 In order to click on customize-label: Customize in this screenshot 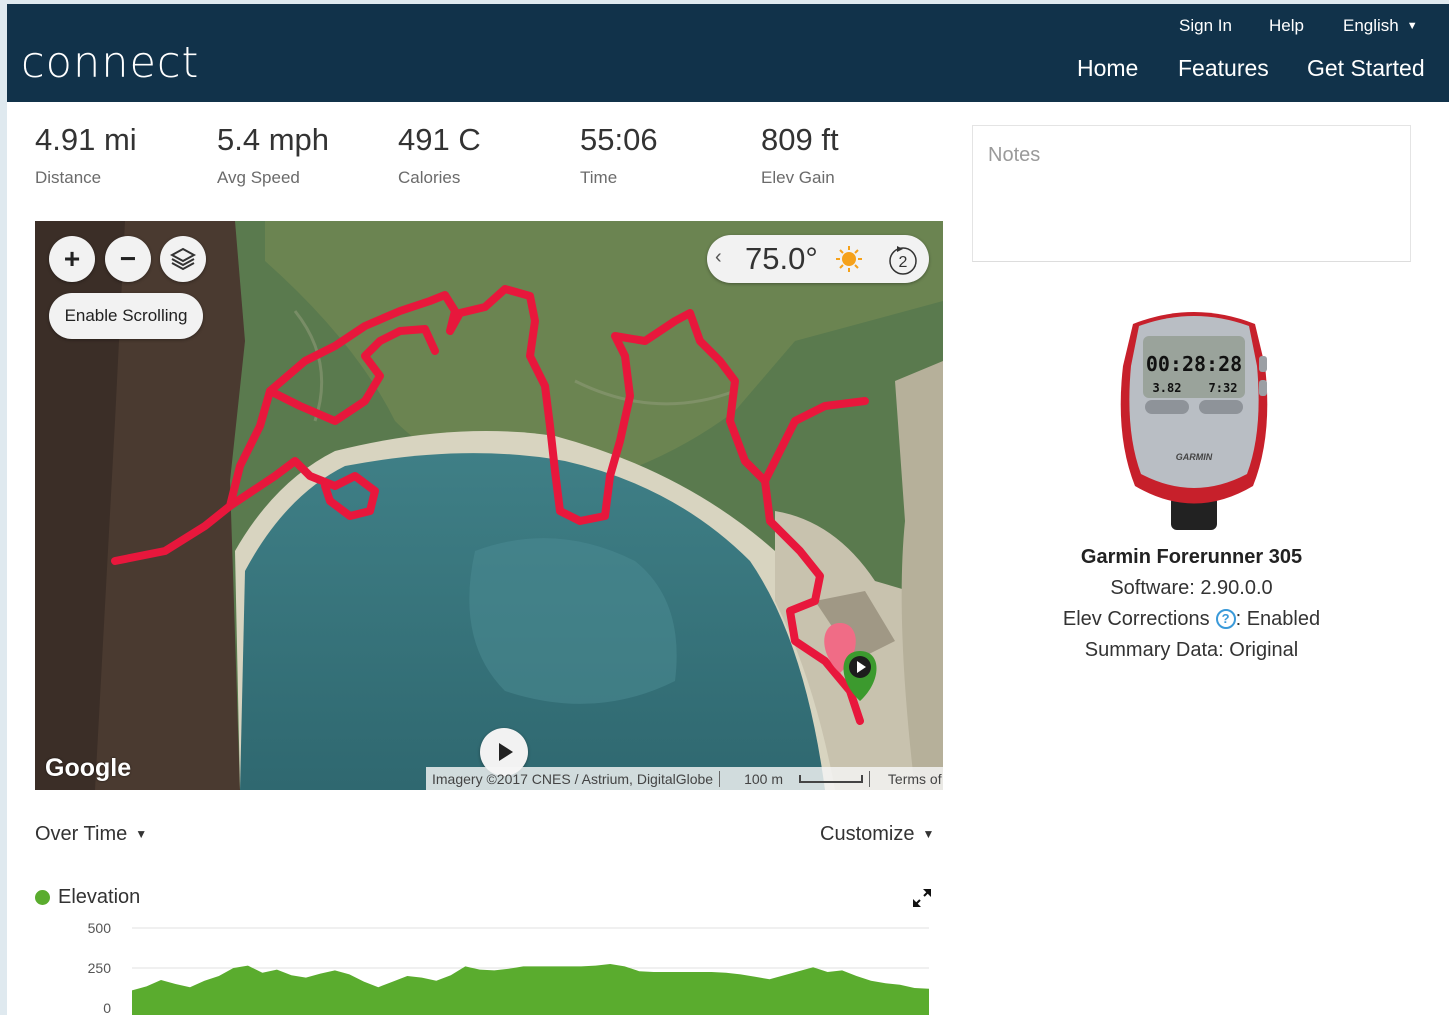, I will do `click(867, 834)`.